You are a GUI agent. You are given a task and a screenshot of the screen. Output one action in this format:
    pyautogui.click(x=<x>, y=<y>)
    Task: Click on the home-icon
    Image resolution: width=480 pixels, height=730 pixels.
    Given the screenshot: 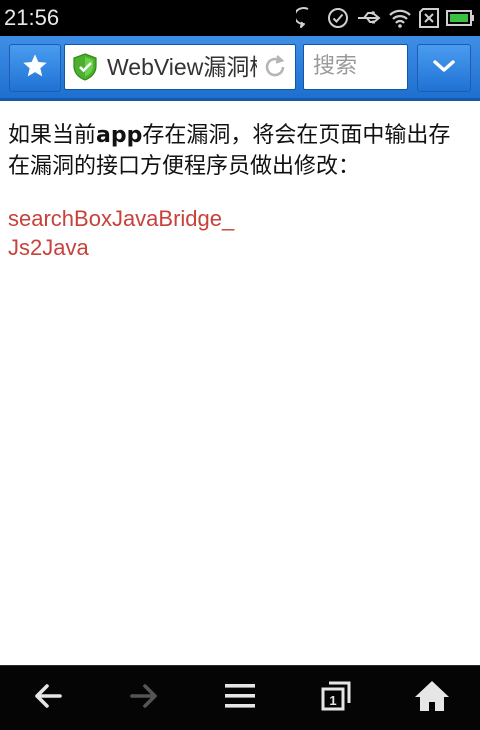 What is the action you would take?
    pyautogui.click(x=432, y=698)
    